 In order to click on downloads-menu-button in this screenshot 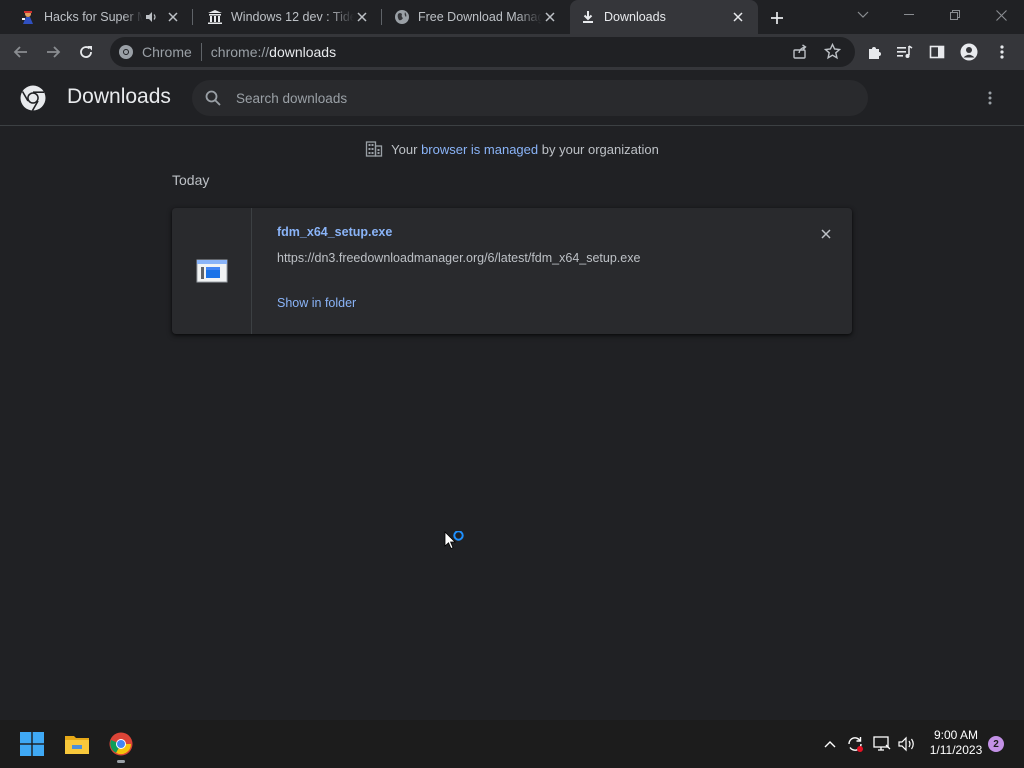, I will do `click(990, 98)`.